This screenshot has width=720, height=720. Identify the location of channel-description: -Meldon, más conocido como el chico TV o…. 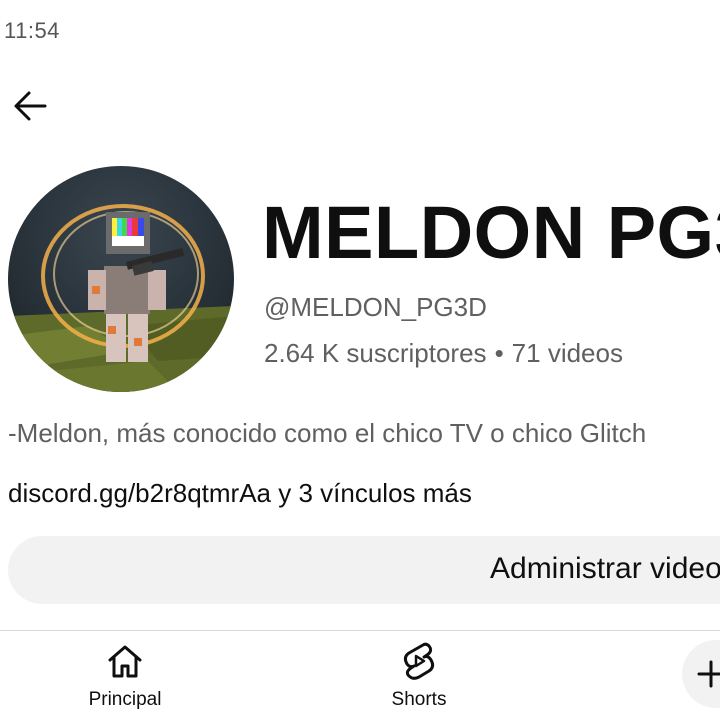
(327, 433).